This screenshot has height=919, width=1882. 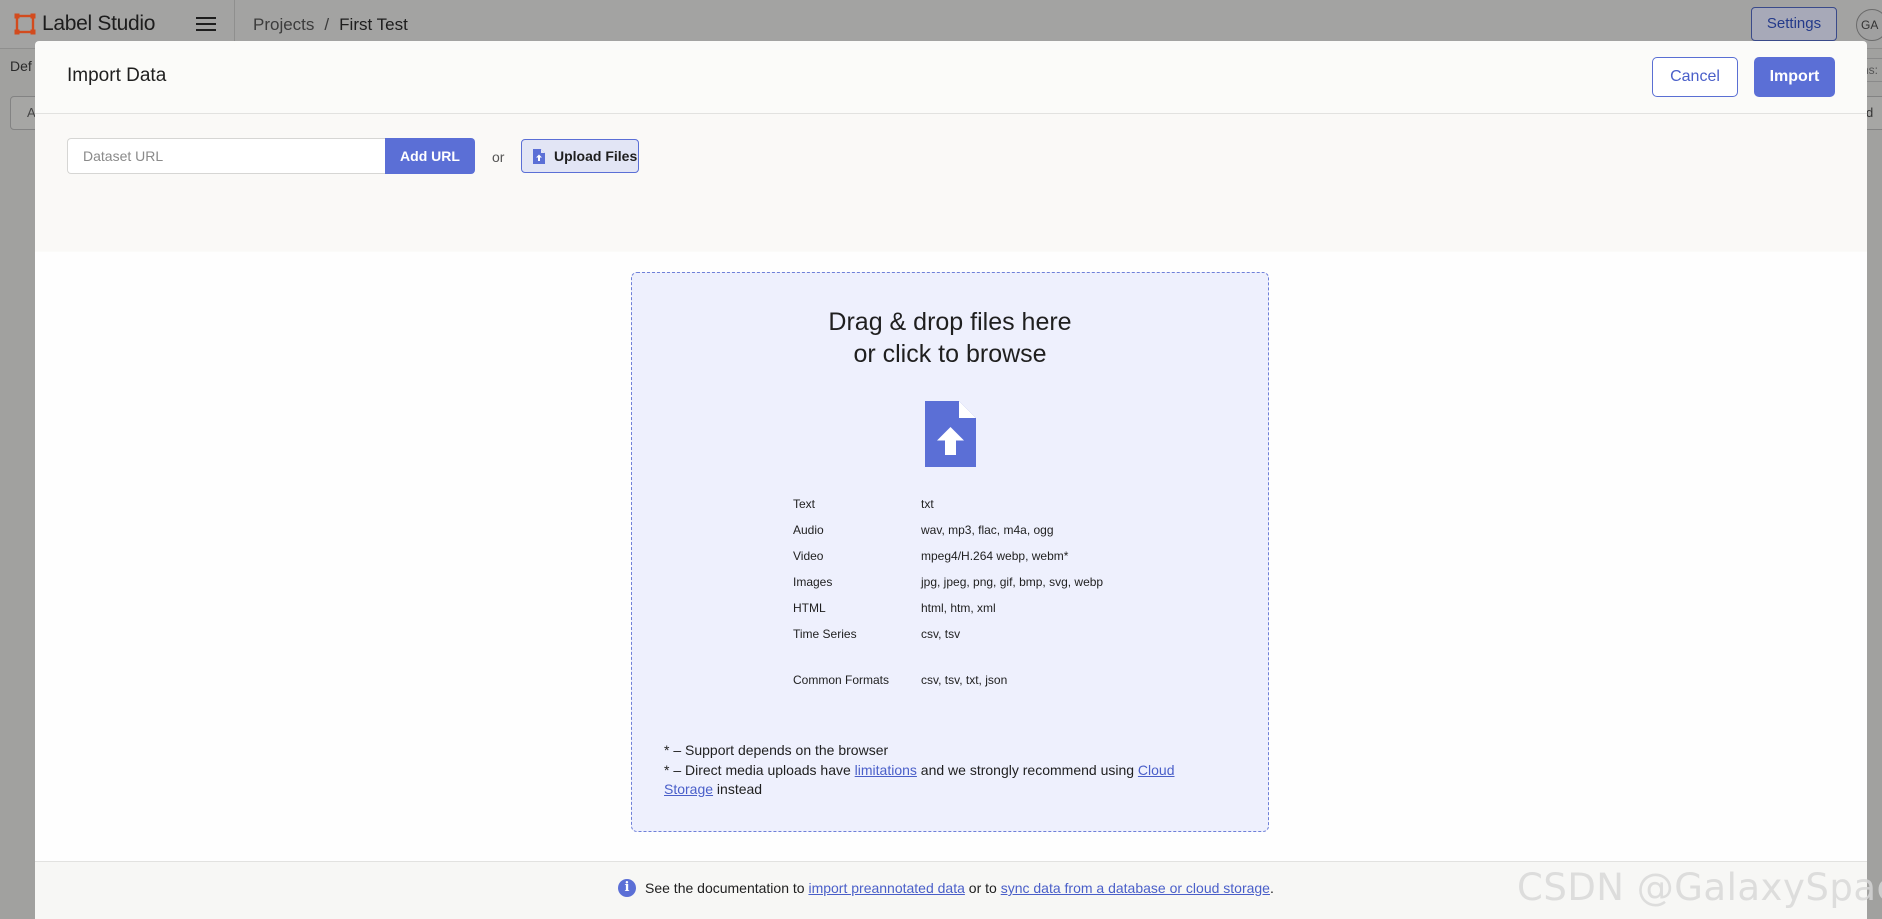 I want to click on browser-support-note: * – Support depends on the browser, so click(x=776, y=750).